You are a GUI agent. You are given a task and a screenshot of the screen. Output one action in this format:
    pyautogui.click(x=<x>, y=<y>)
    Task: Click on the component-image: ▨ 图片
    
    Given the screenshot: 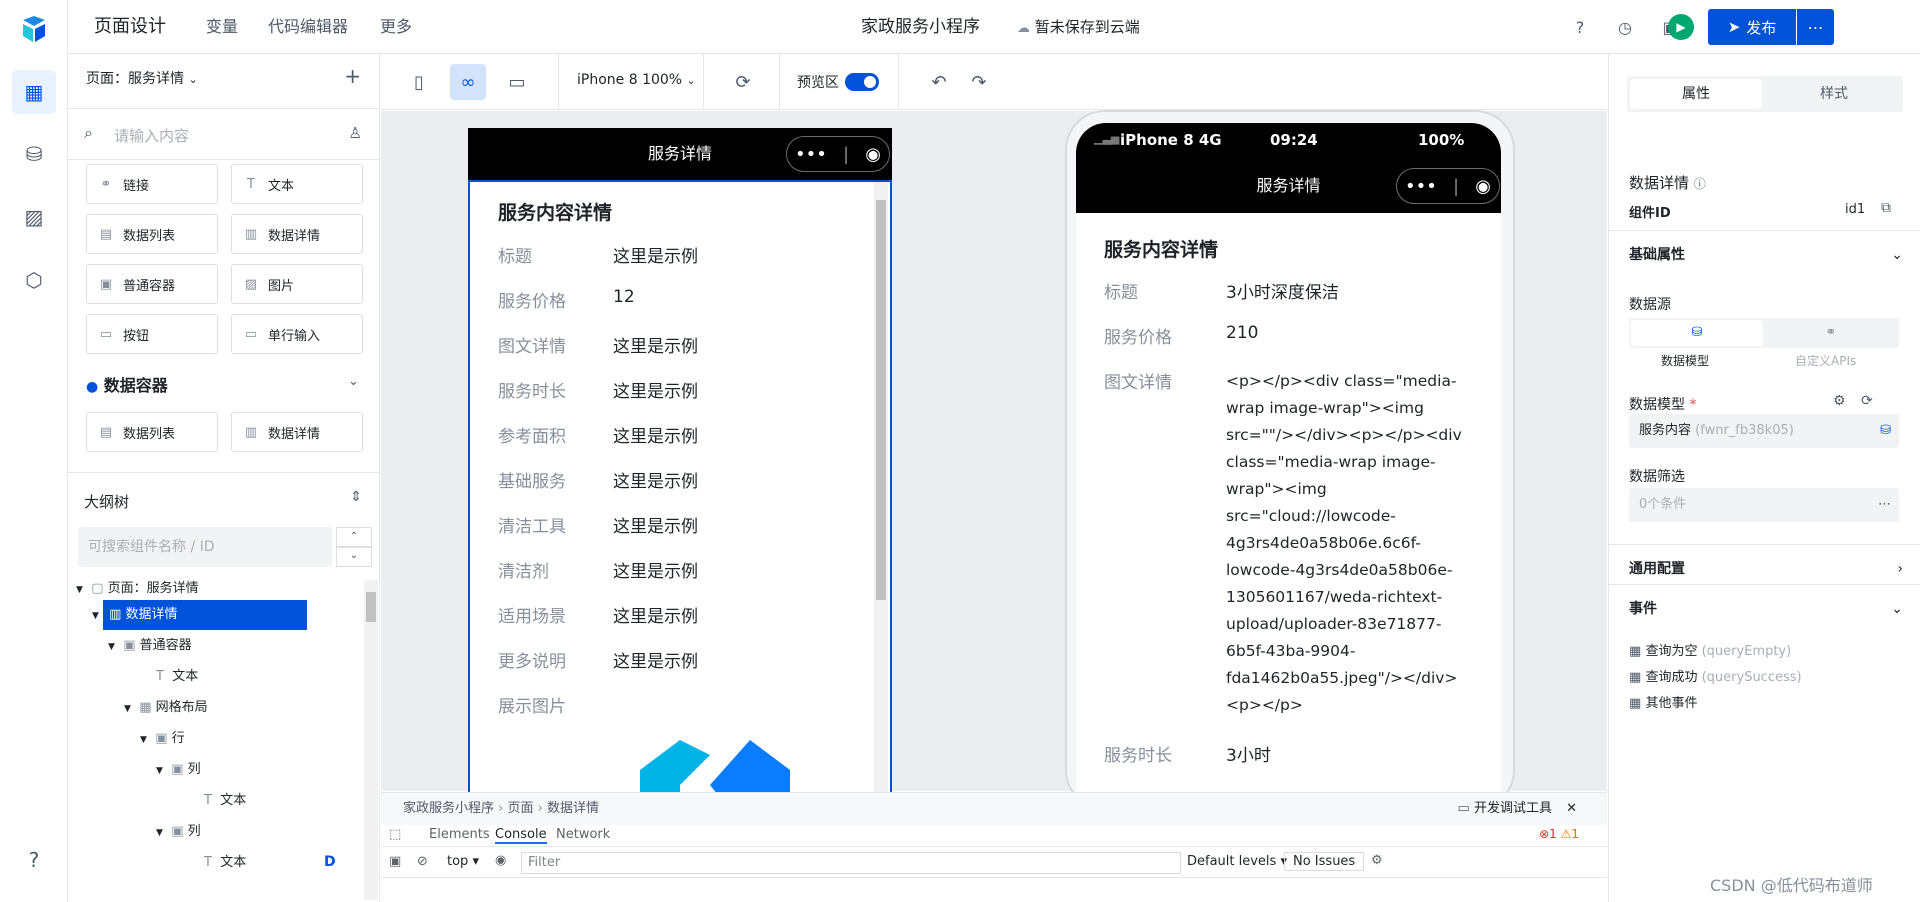 What is the action you would take?
    pyautogui.click(x=297, y=284)
    